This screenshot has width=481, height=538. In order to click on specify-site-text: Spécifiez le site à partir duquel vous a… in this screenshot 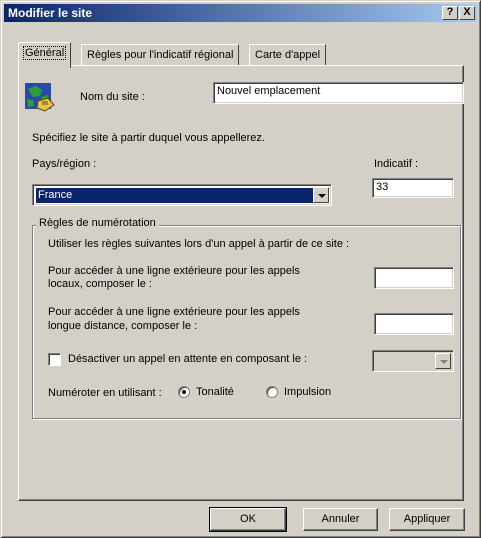, I will do `click(148, 138)`.